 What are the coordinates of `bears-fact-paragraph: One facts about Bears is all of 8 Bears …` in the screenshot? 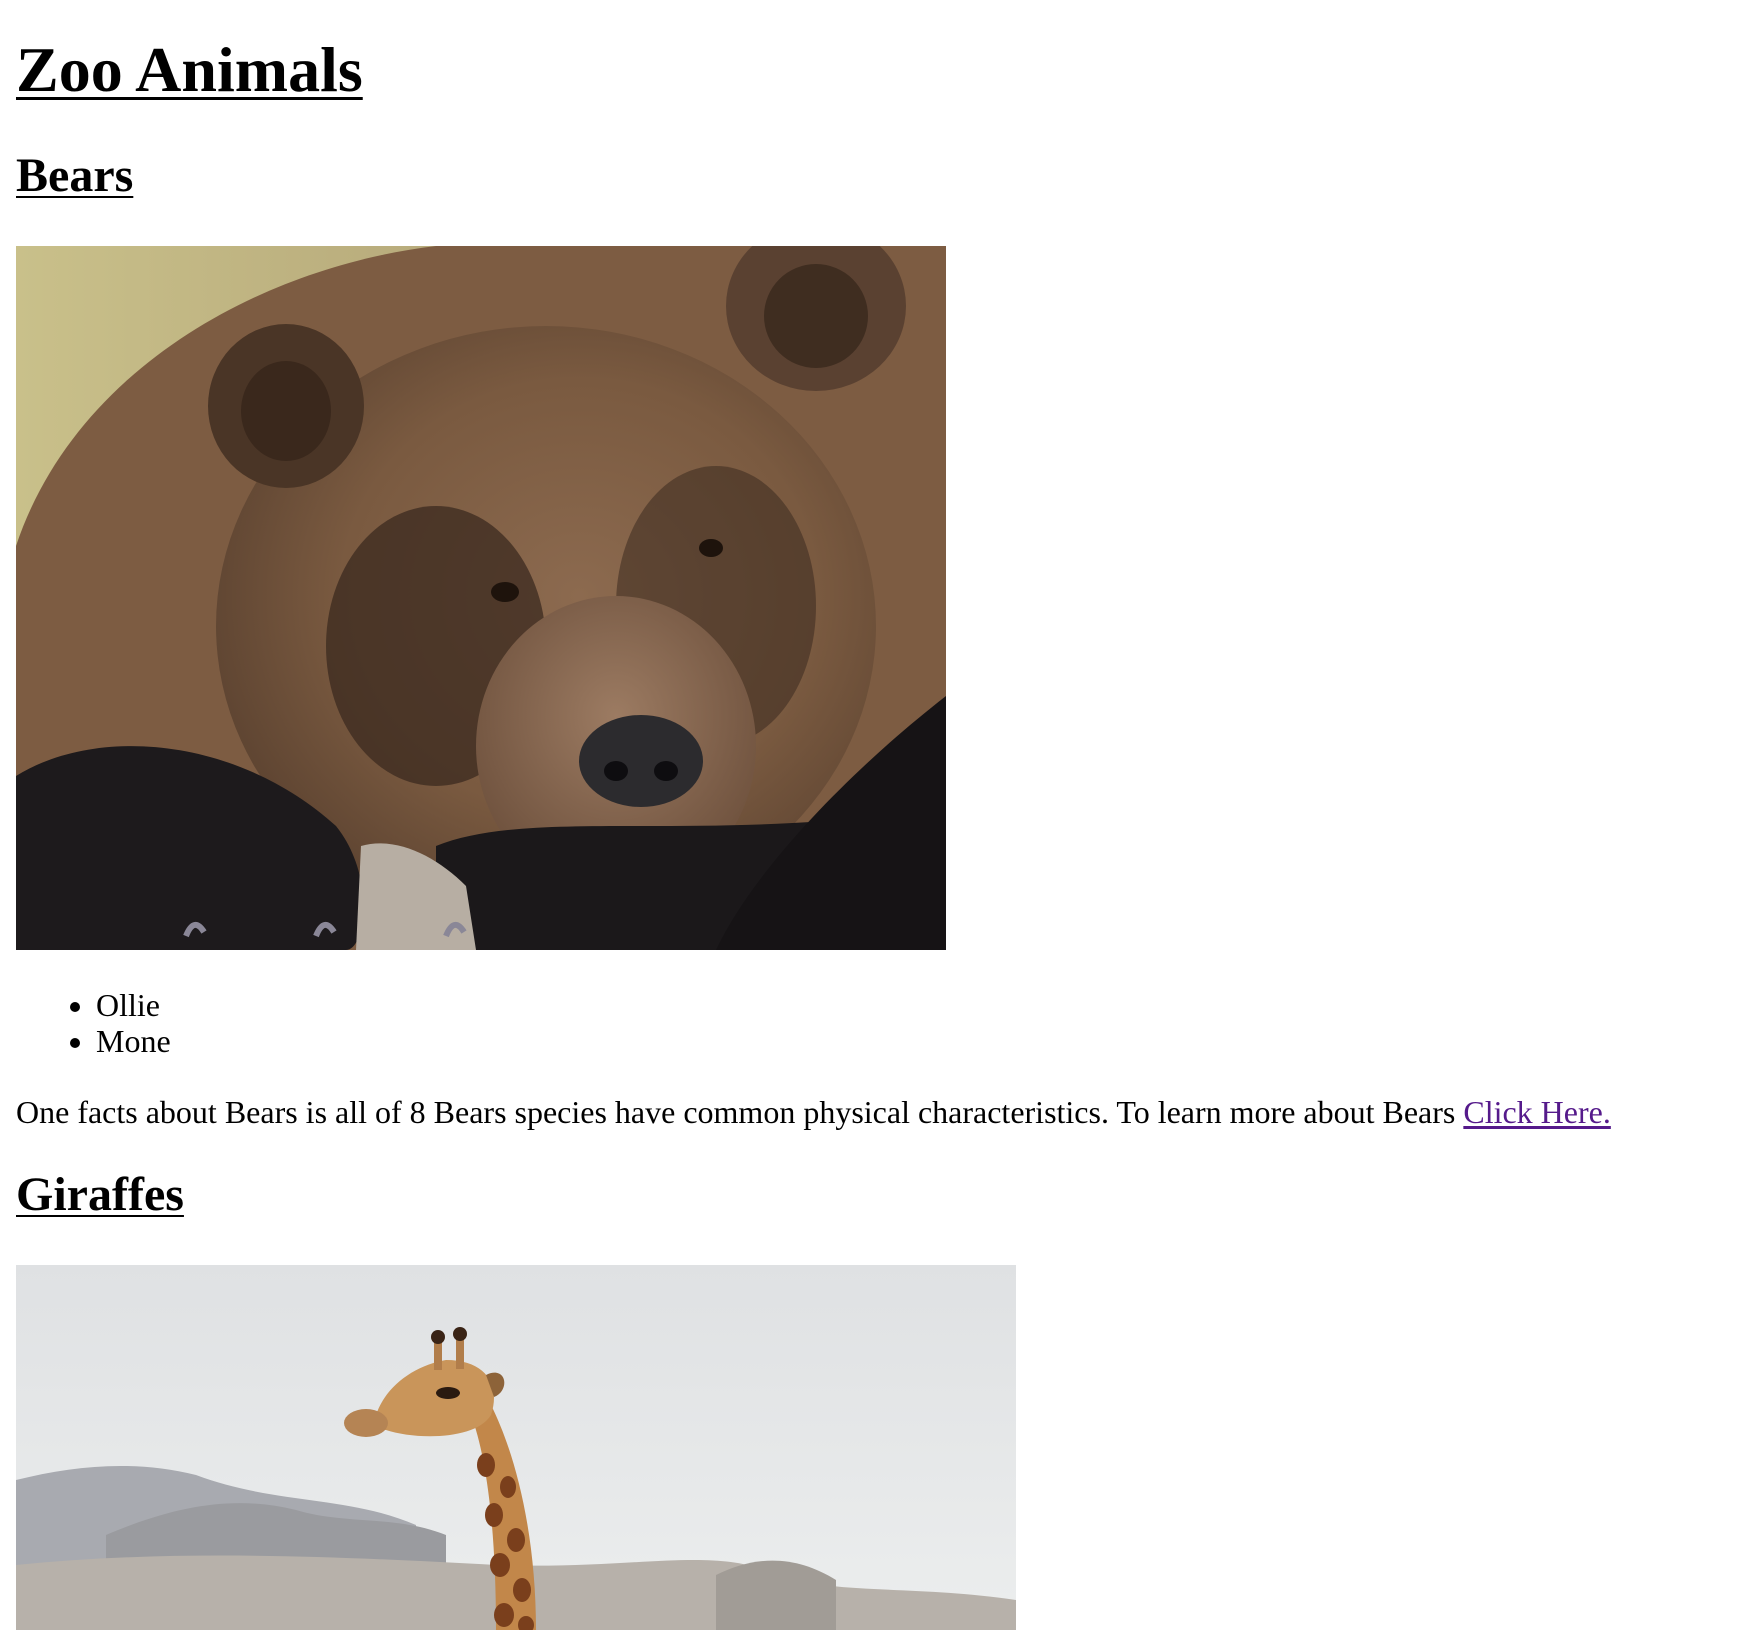 It's located at (813, 1112).